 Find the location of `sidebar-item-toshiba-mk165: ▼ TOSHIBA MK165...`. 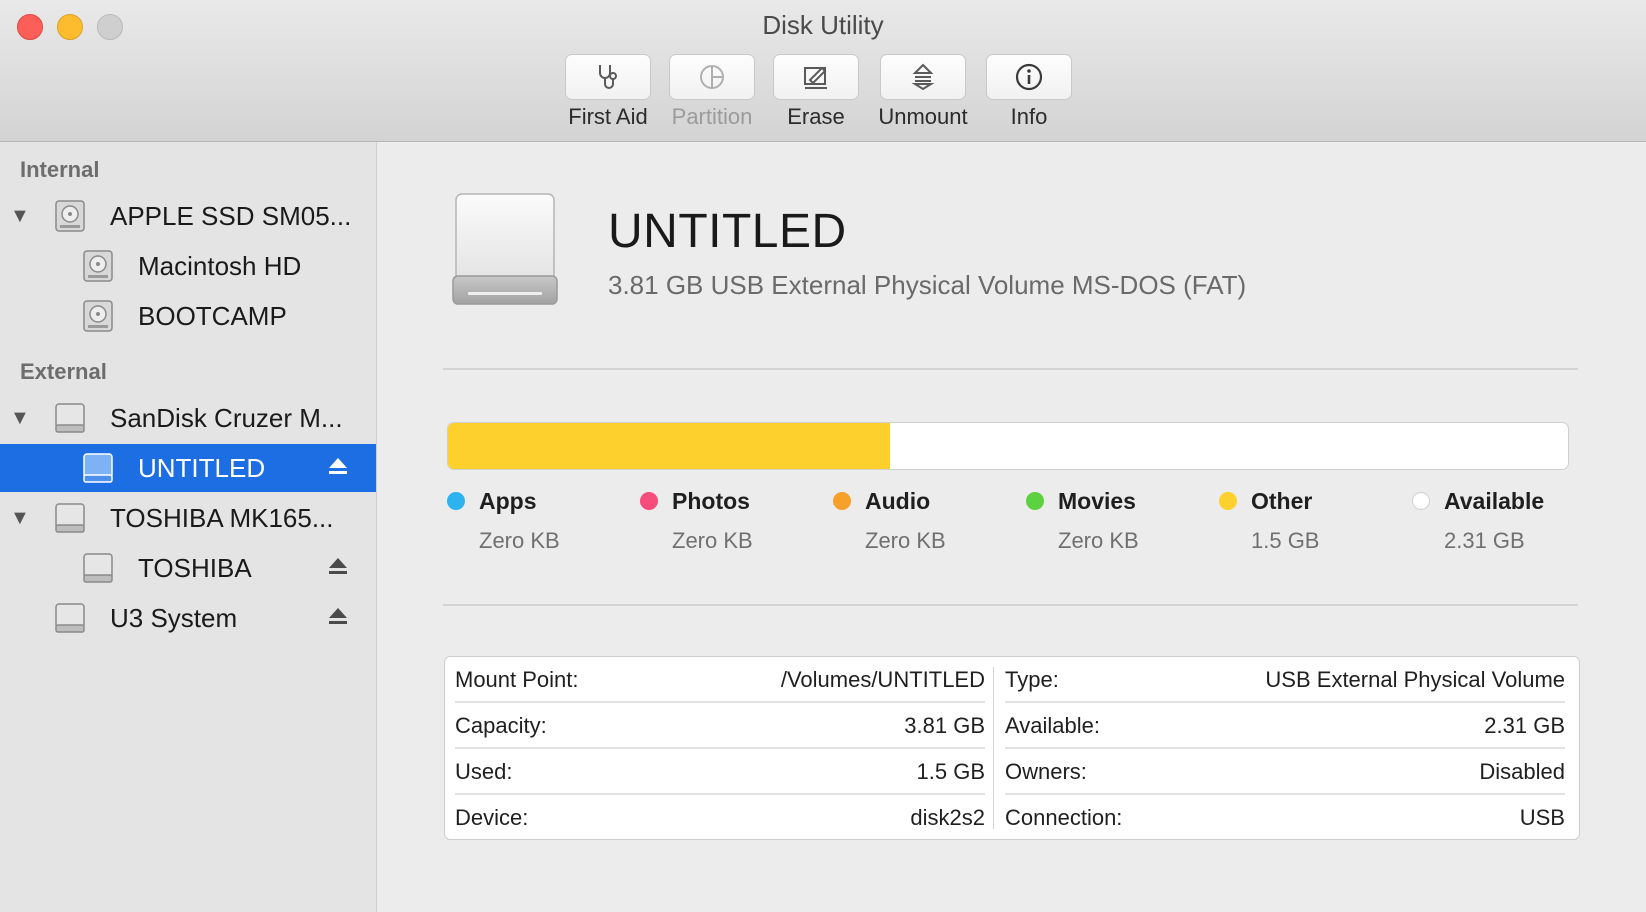

sidebar-item-toshiba-mk165: ▼ TOSHIBA MK165... is located at coordinates (188, 518).